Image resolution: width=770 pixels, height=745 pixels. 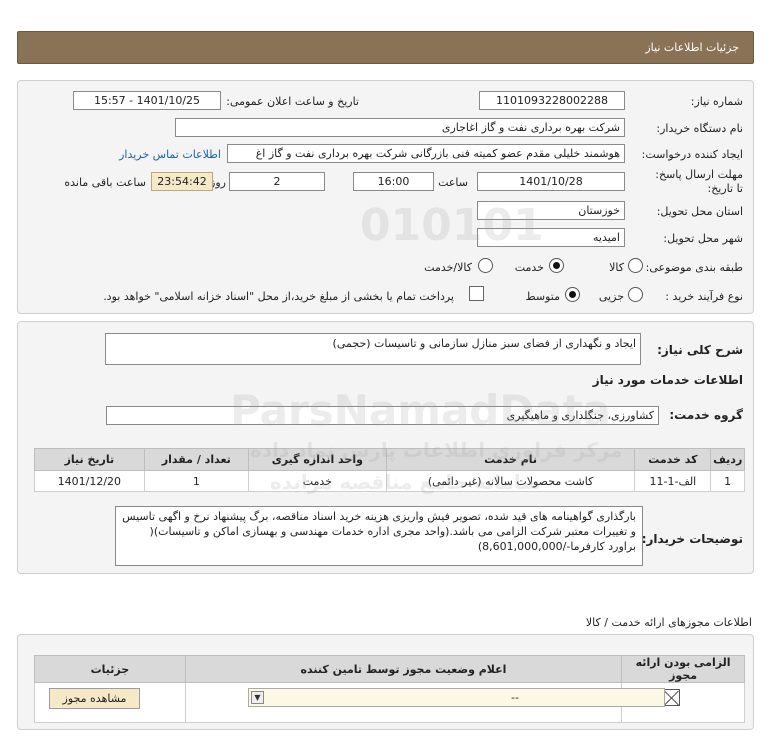 What do you see at coordinates (277, 181) in the screenshot?
I see `days-field: 2` at bounding box center [277, 181].